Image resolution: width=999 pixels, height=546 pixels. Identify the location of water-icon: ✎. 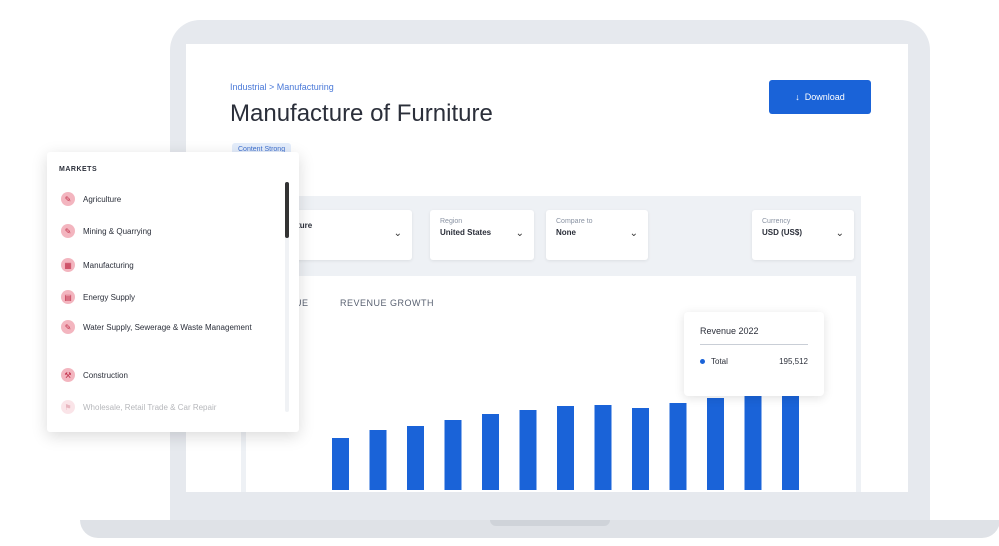
(68, 327).